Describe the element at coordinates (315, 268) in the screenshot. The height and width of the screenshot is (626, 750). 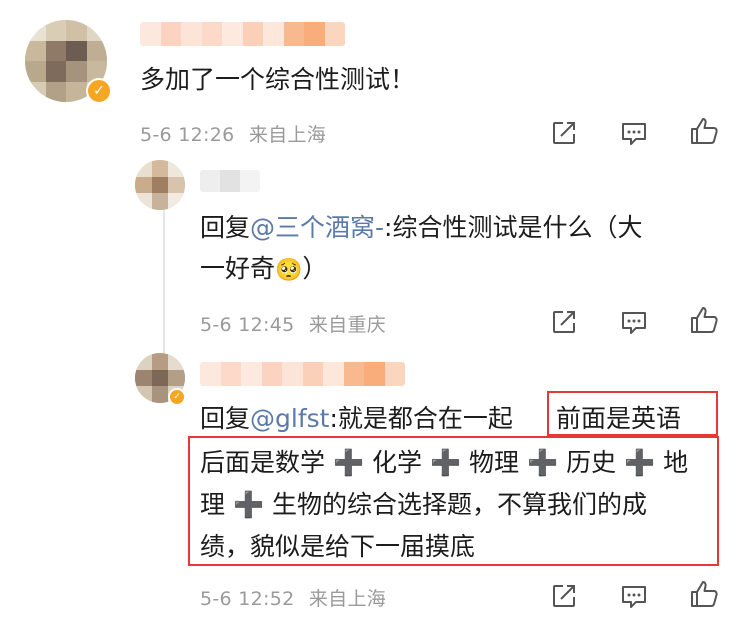
I see `reply-body-end: ）` at that location.